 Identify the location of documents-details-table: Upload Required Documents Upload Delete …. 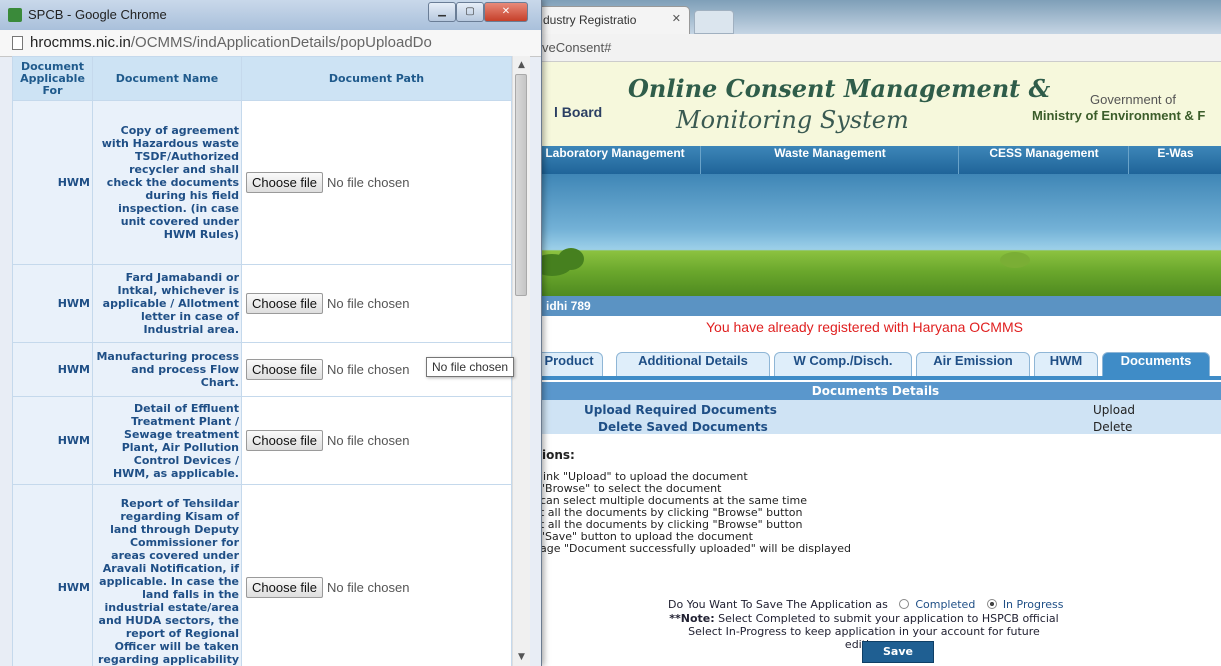
(875, 417).